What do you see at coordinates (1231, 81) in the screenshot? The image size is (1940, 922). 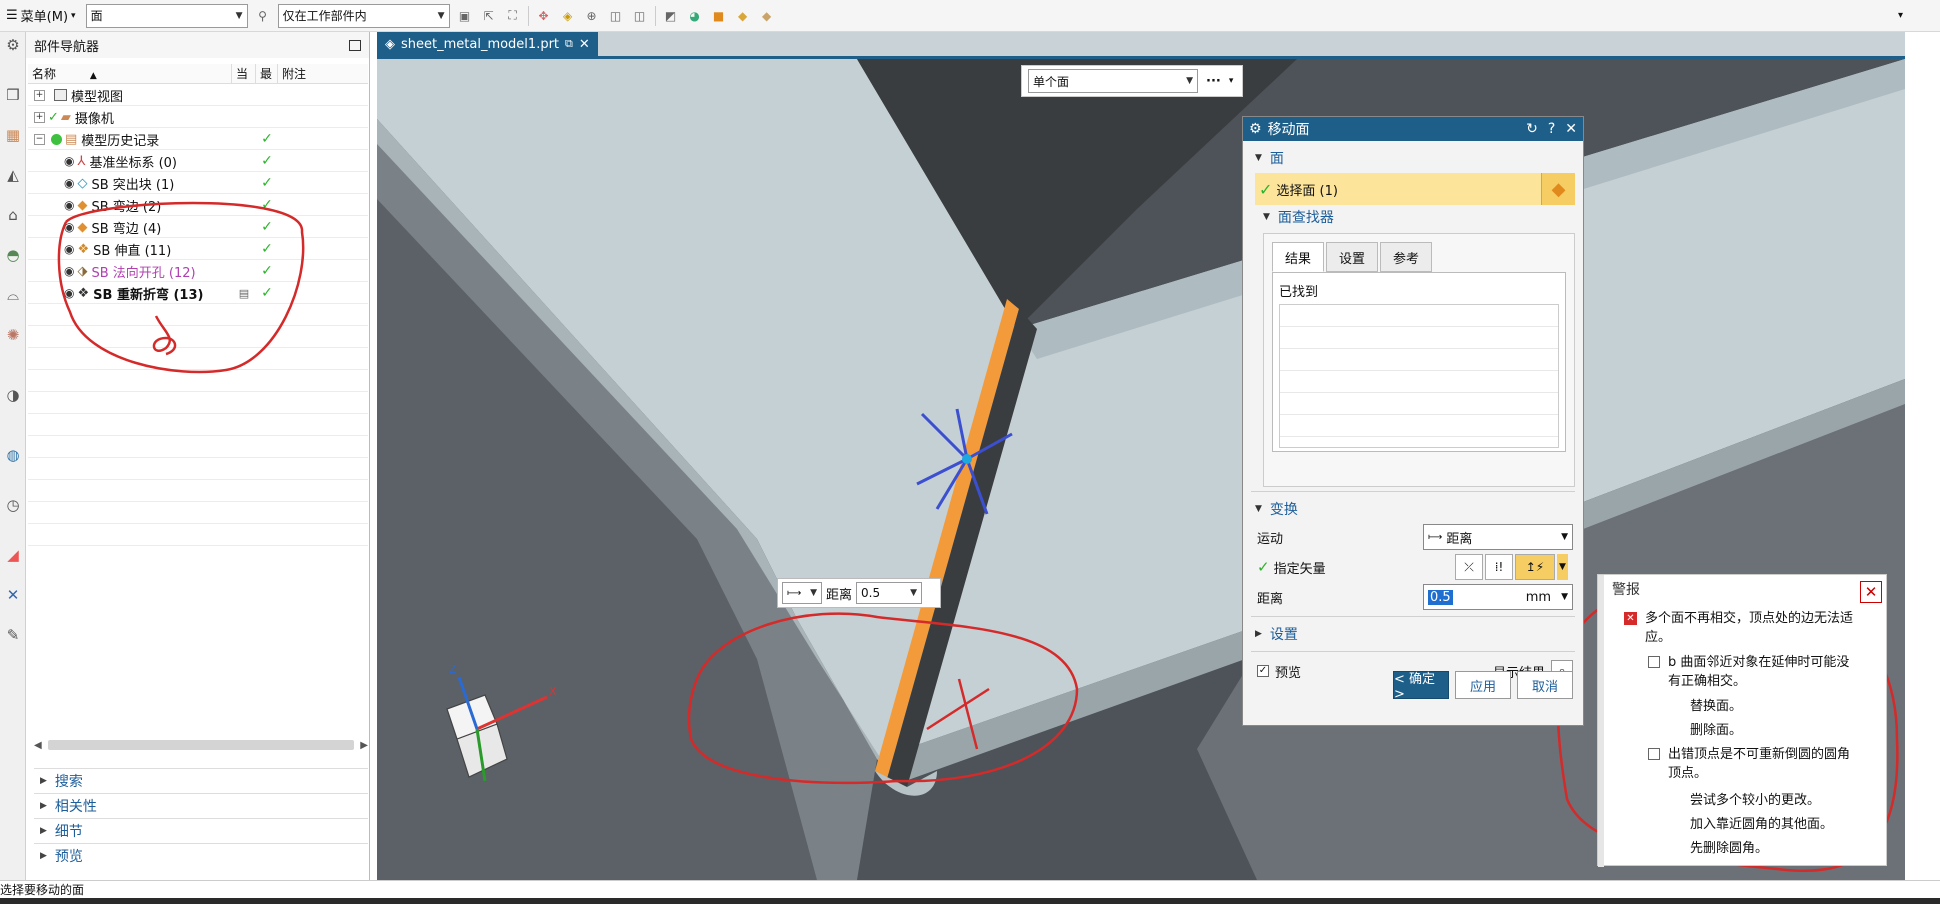 I see `overflow-arrow-icon: ▾` at bounding box center [1231, 81].